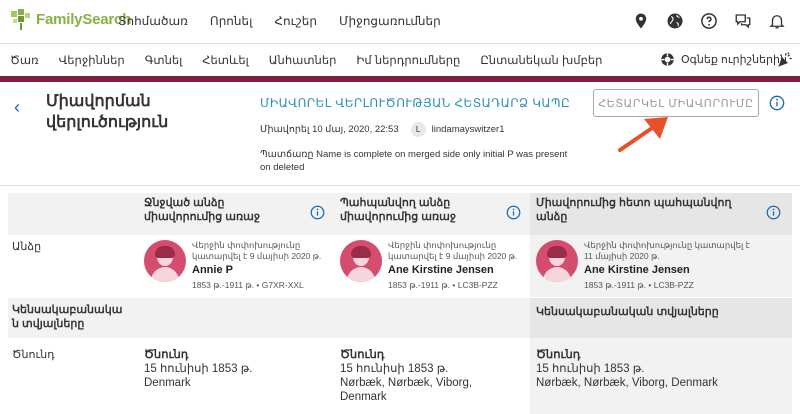 Image resolution: width=800 pixels, height=414 pixels. I want to click on lifebuoy-icon, so click(667, 59).